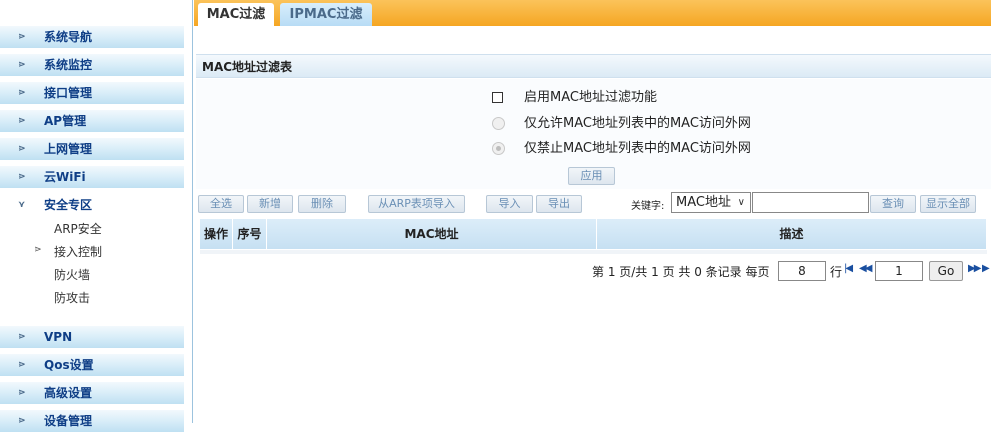 The height and width of the screenshot is (433, 991). What do you see at coordinates (848, 268) in the screenshot?
I see `first-page-icon: |◀` at bounding box center [848, 268].